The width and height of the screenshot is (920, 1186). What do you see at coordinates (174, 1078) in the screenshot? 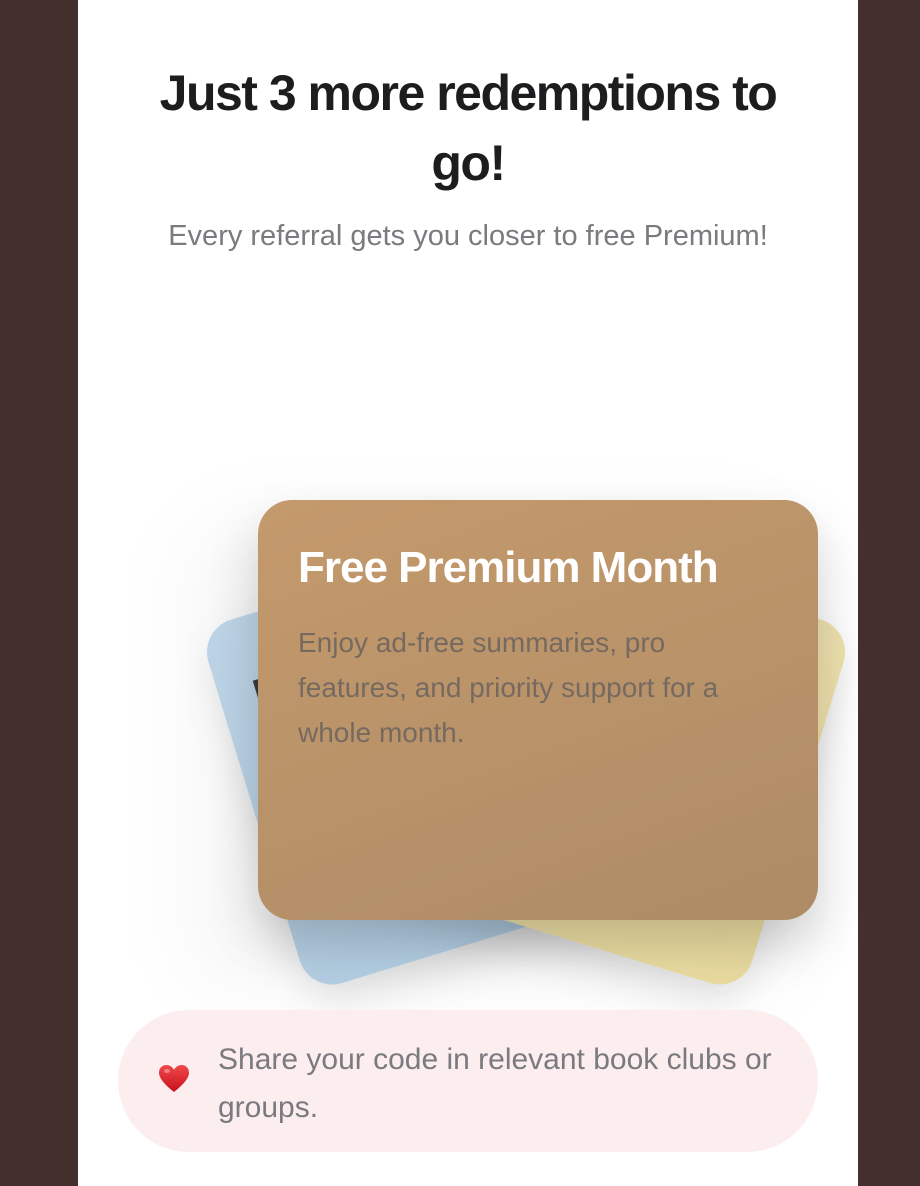
I see `heart-icon` at bounding box center [174, 1078].